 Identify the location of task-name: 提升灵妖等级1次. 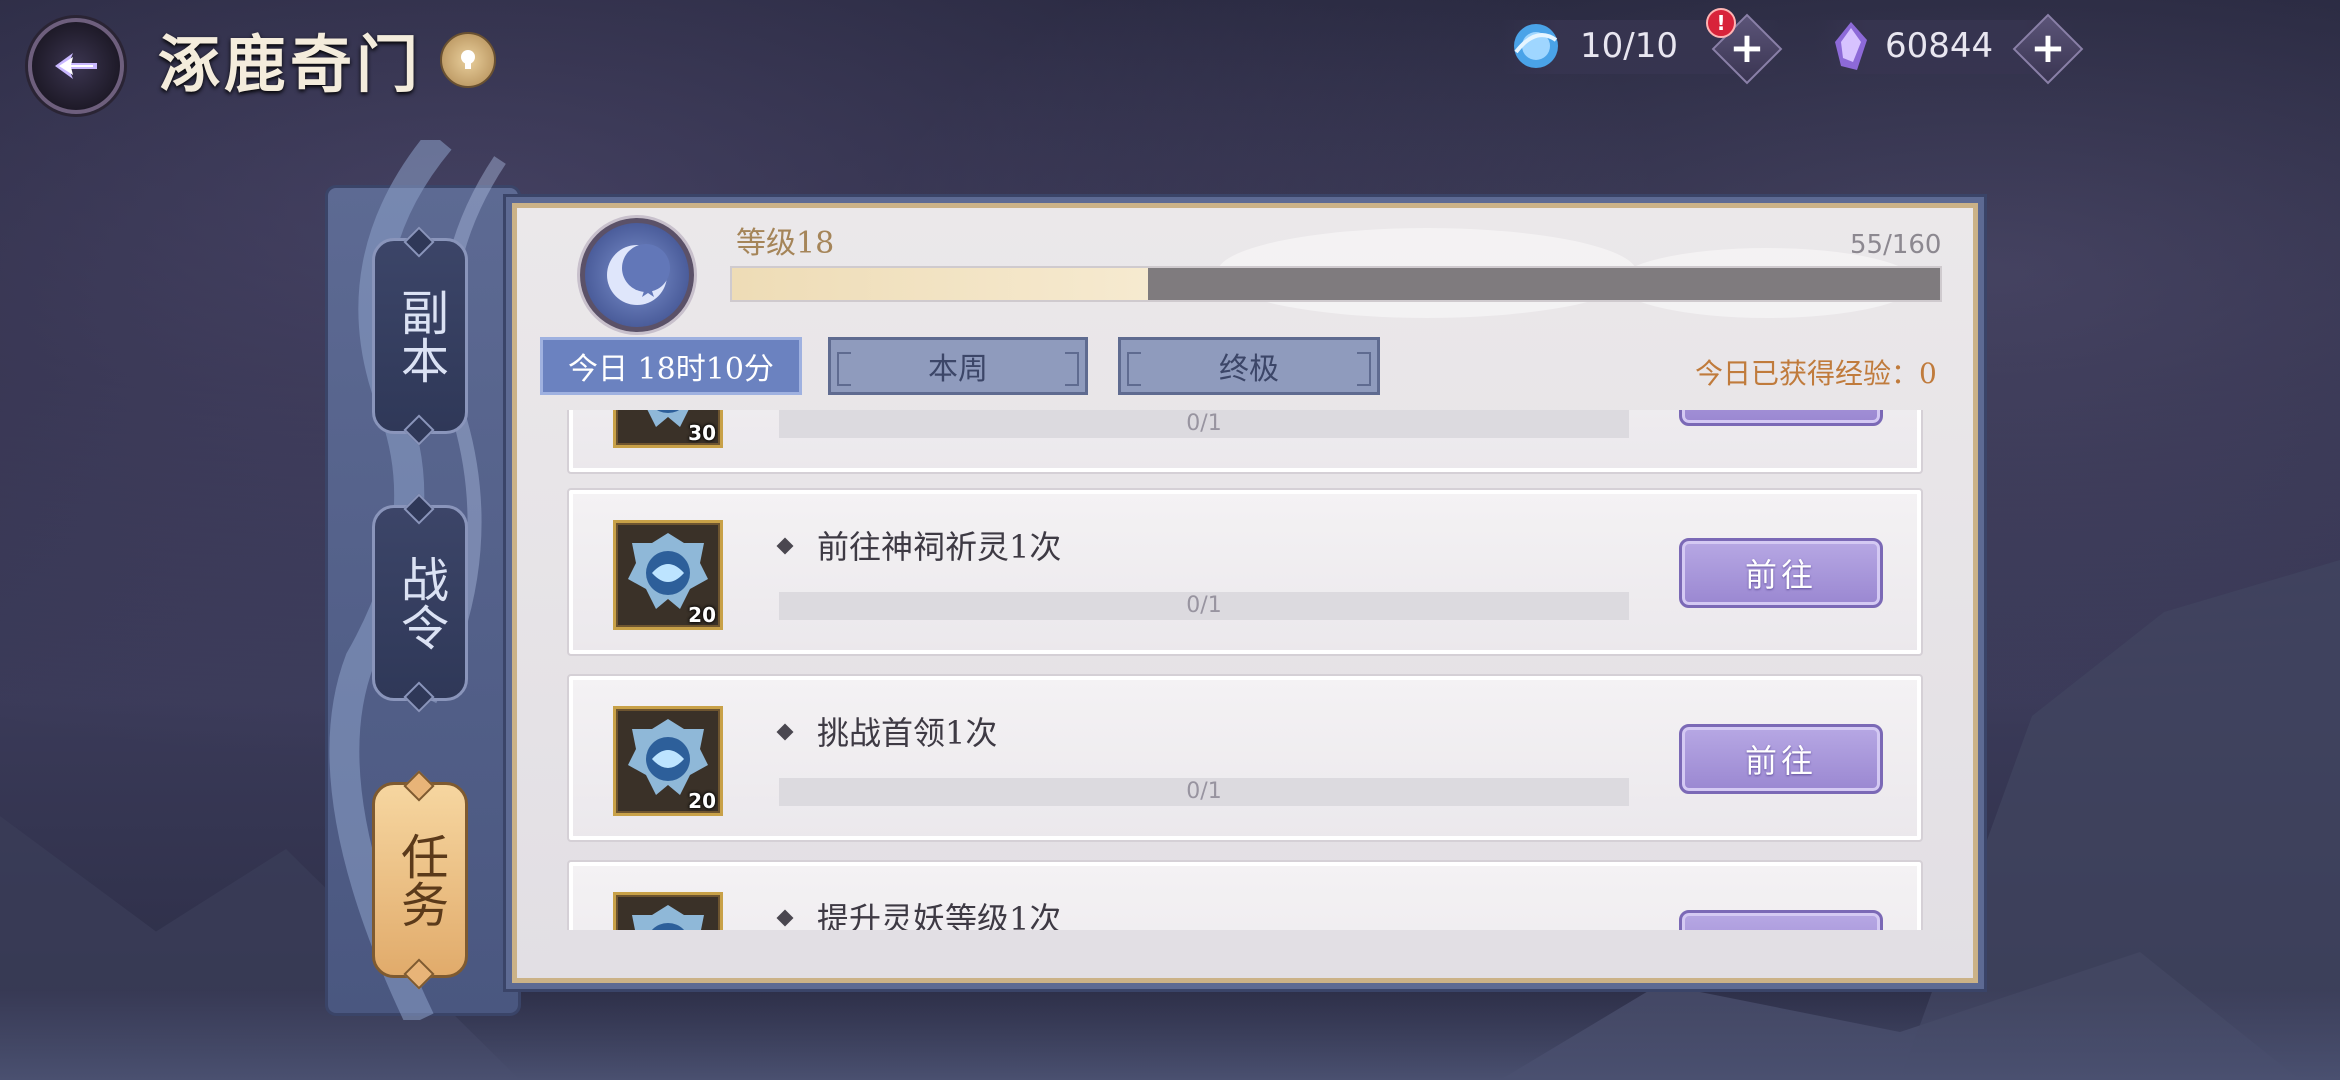
(939, 915).